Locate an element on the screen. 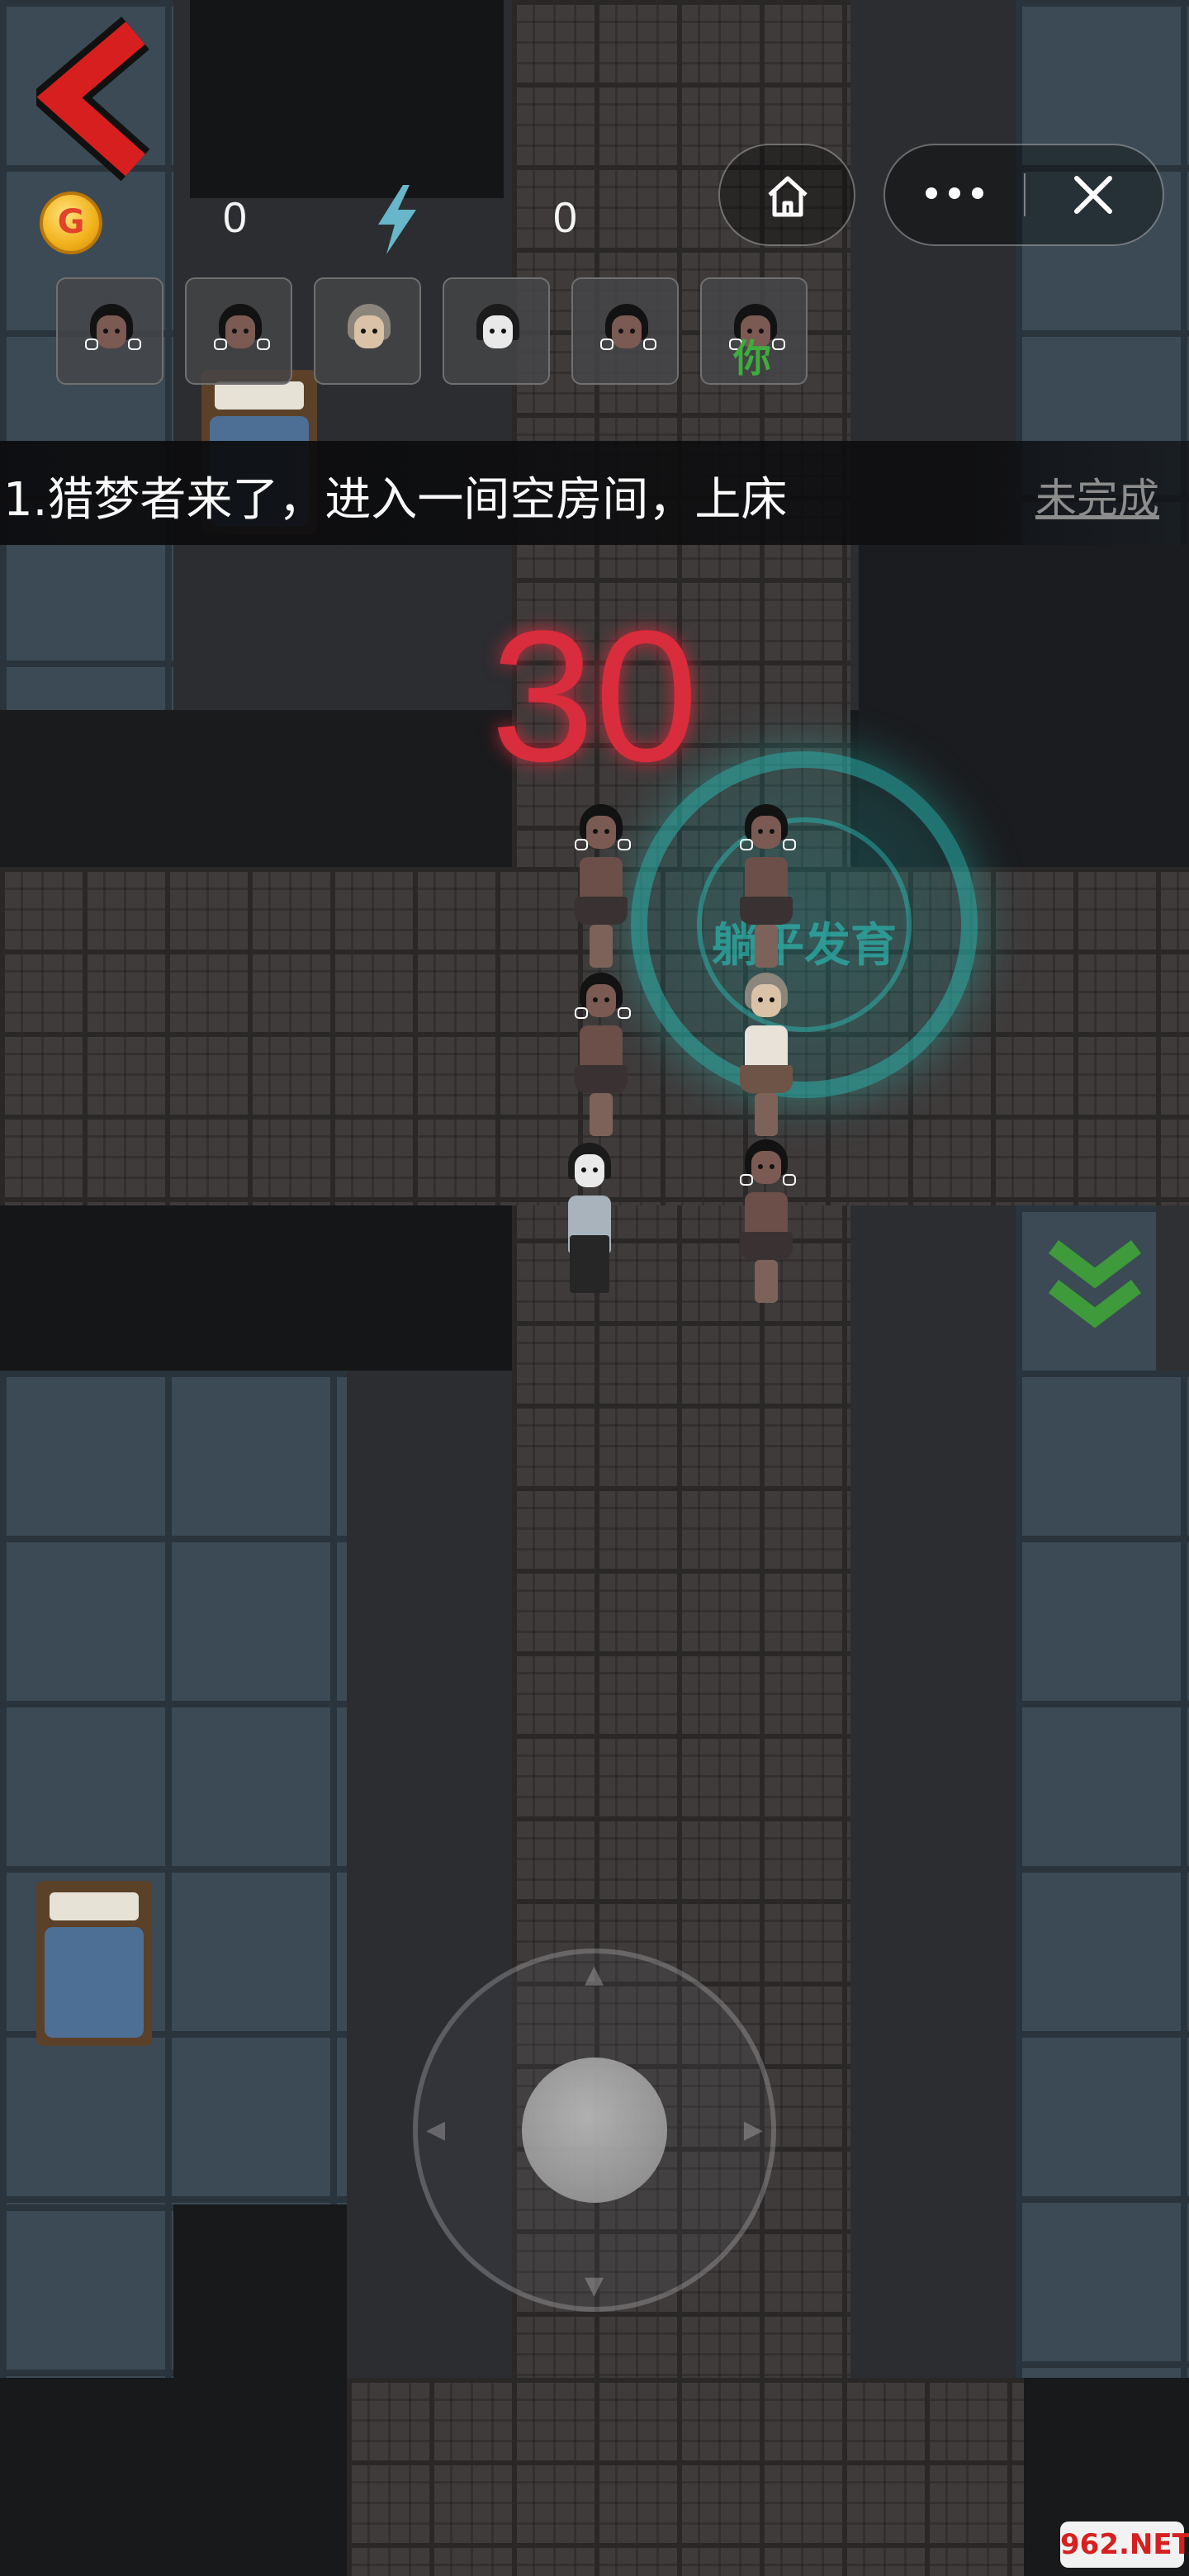 This screenshot has width=1189, height=2576. virtual-joystick: ▲ ▼ ◀ ▶ is located at coordinates (594, 2130).